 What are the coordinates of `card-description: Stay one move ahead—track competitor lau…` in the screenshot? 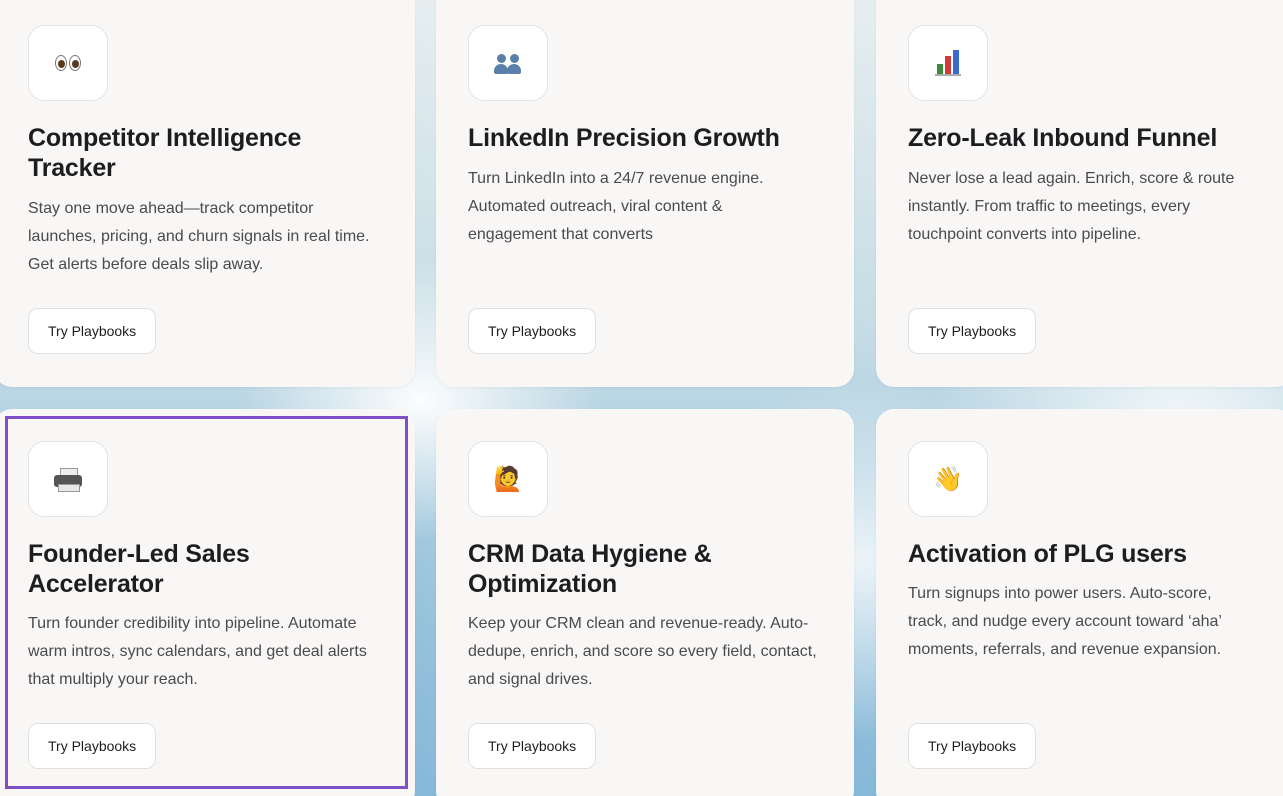 It's located at (199, 236).